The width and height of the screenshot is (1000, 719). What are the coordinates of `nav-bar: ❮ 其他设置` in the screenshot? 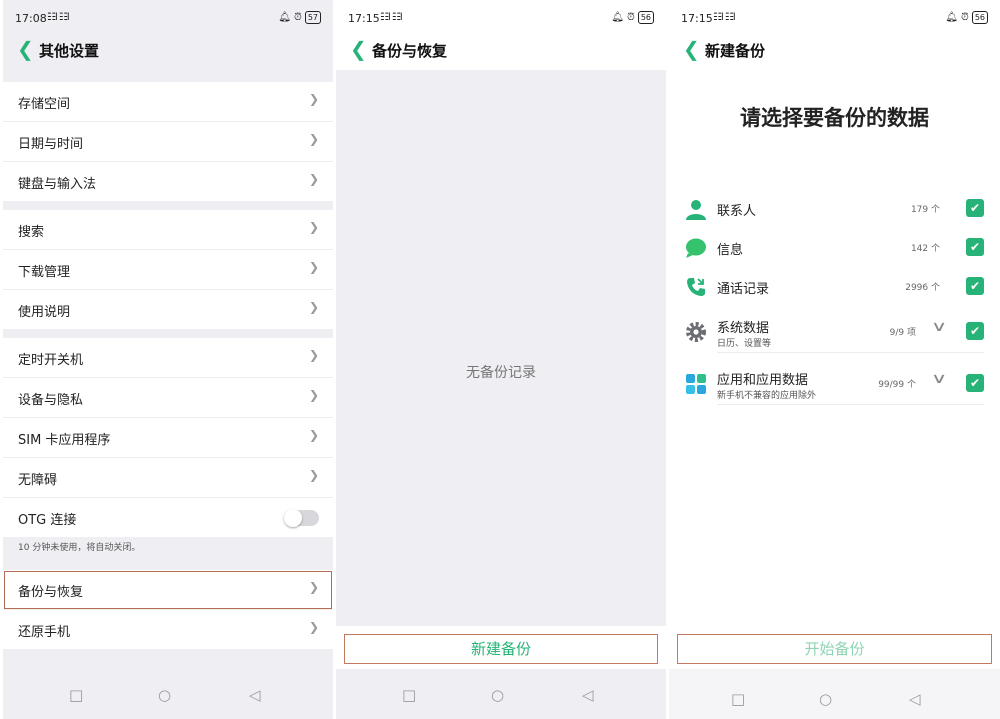 It's located at (168, 50).